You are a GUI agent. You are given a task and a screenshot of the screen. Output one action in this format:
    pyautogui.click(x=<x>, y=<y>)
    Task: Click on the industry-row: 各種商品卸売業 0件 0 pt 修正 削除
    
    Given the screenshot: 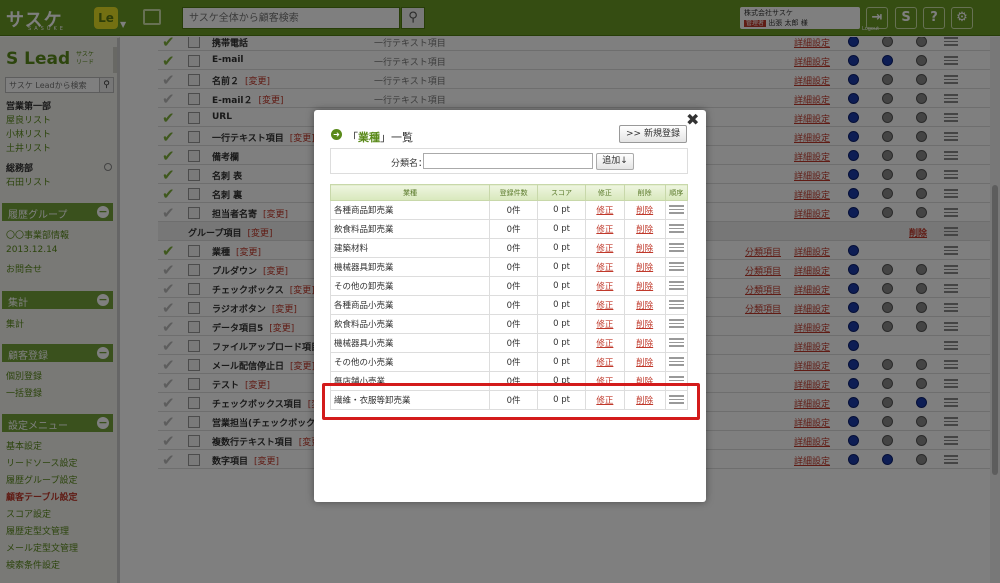 What is the action you would take?
    pyautogui.click(x=509, y=210)
    